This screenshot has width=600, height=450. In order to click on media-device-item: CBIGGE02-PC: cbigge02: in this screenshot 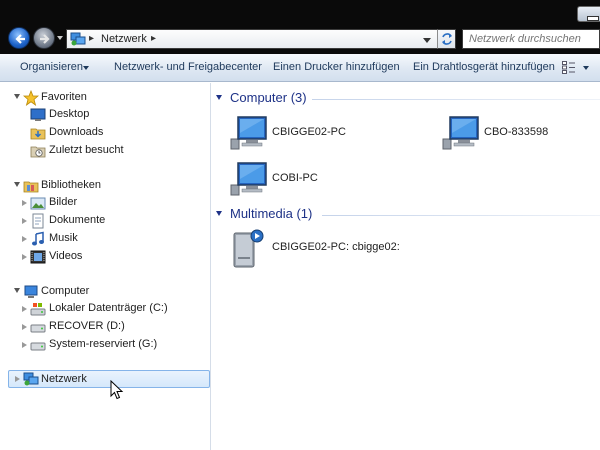, I will do `click(348, 249)`.